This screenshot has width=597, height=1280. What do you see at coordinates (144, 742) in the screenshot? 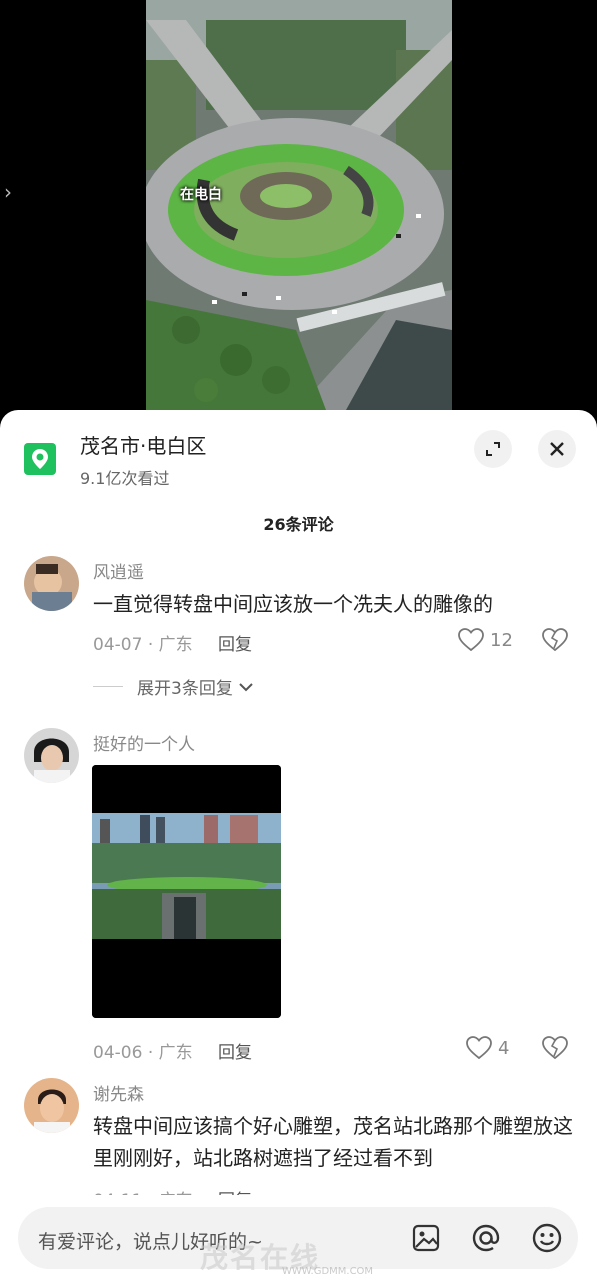
I see `comment-username: 挺好的一个人` at bounding box center [144, 742].